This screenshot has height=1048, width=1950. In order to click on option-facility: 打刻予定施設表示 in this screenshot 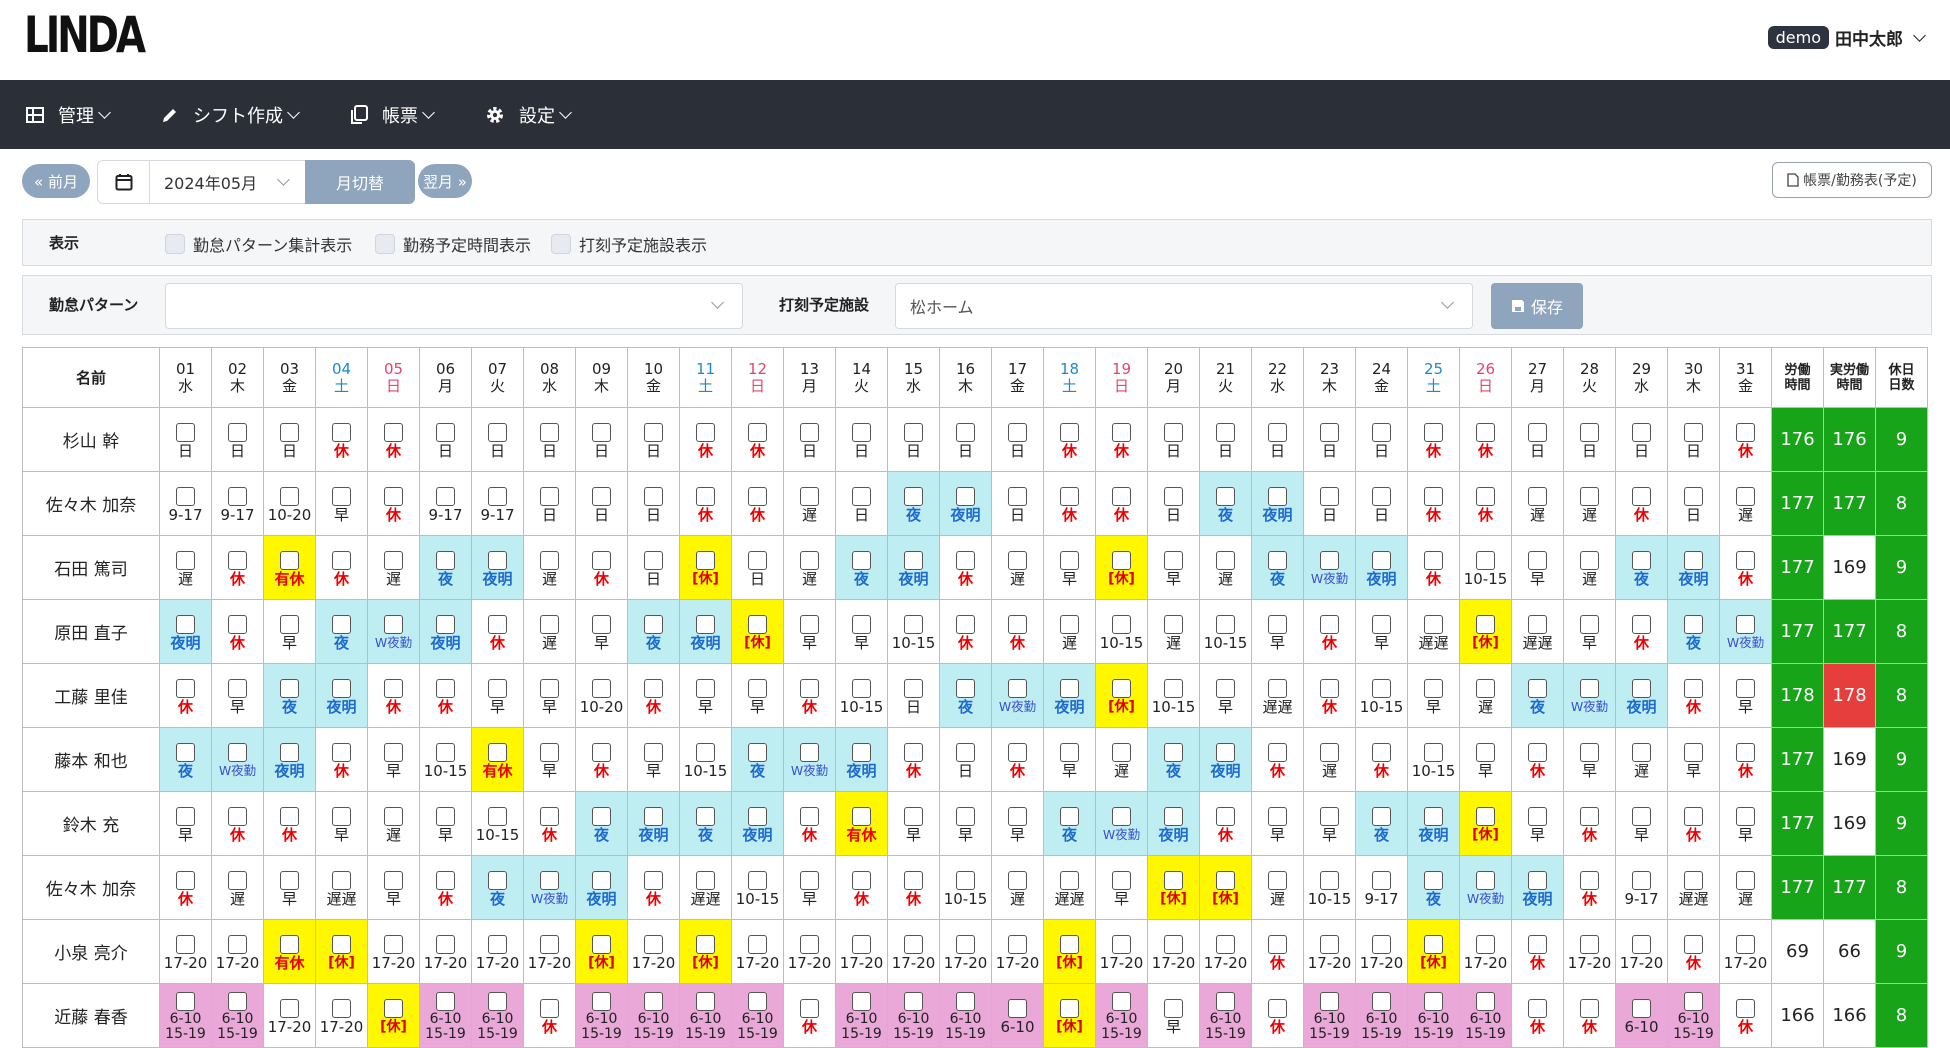, I will do `click(629, 244)`.